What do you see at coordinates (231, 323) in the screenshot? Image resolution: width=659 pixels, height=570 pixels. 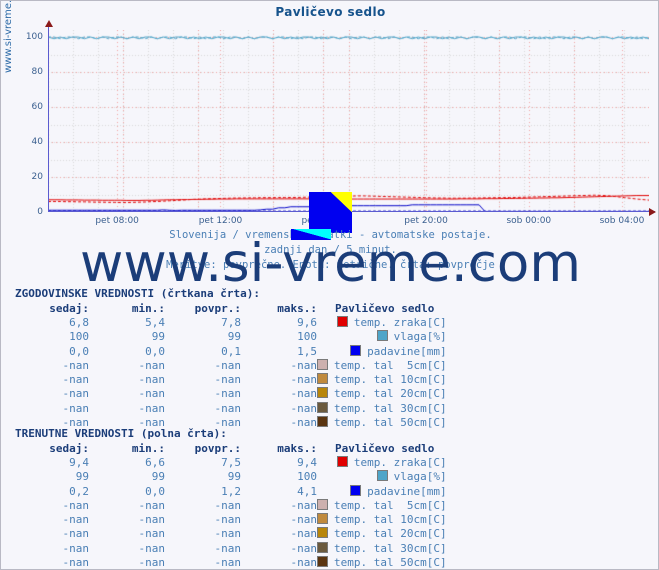 I see `table-row: 6,8 5,4 7,8 9,6 temp. zraka[C]` at bounding box center [231, 323].